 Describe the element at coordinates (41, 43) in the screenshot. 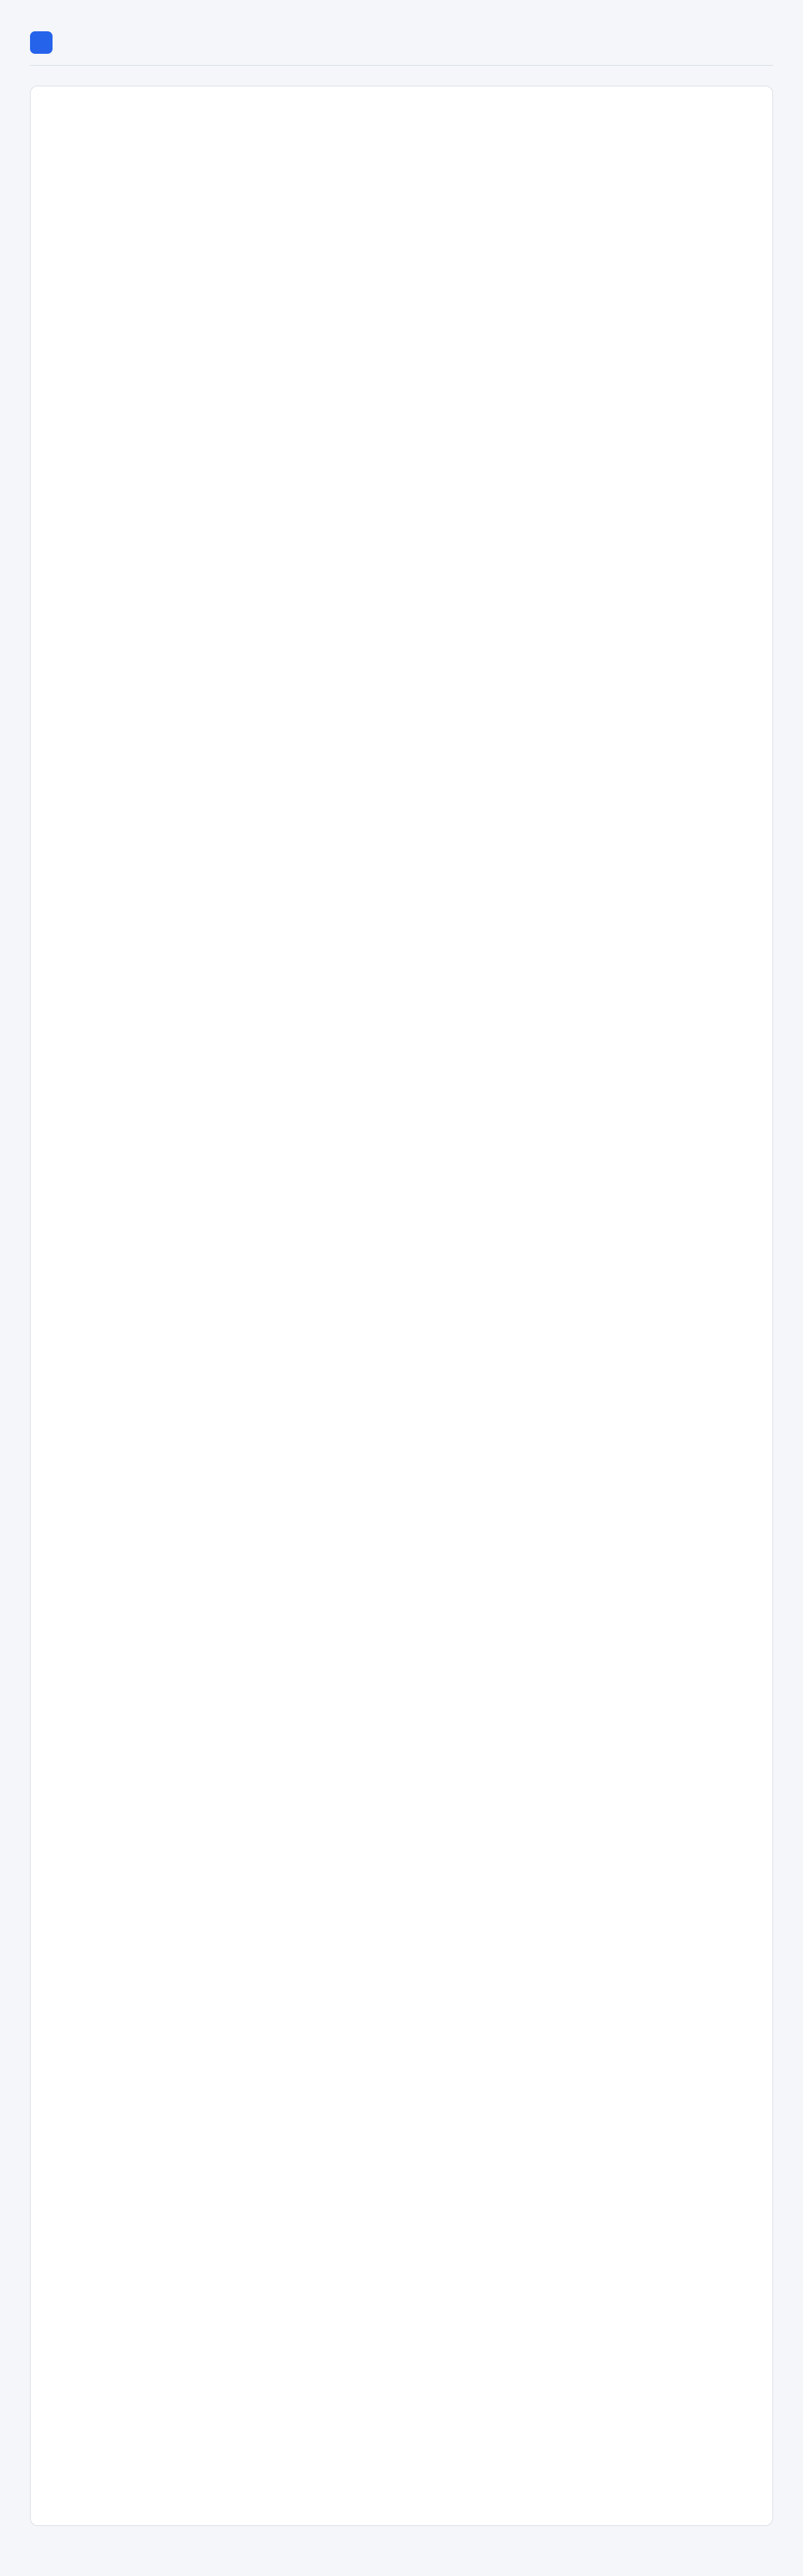

I see `app-logo` at that location.